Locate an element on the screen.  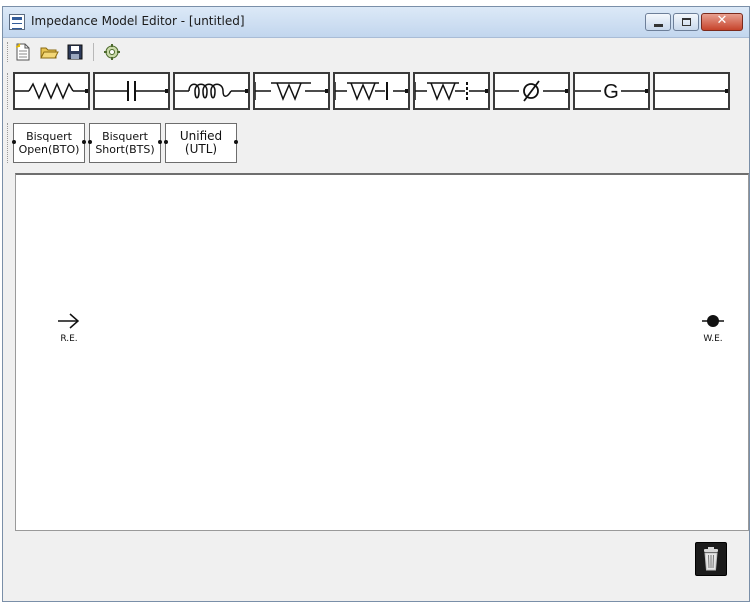
warburg-open-button is located at coordinates (371, 91).